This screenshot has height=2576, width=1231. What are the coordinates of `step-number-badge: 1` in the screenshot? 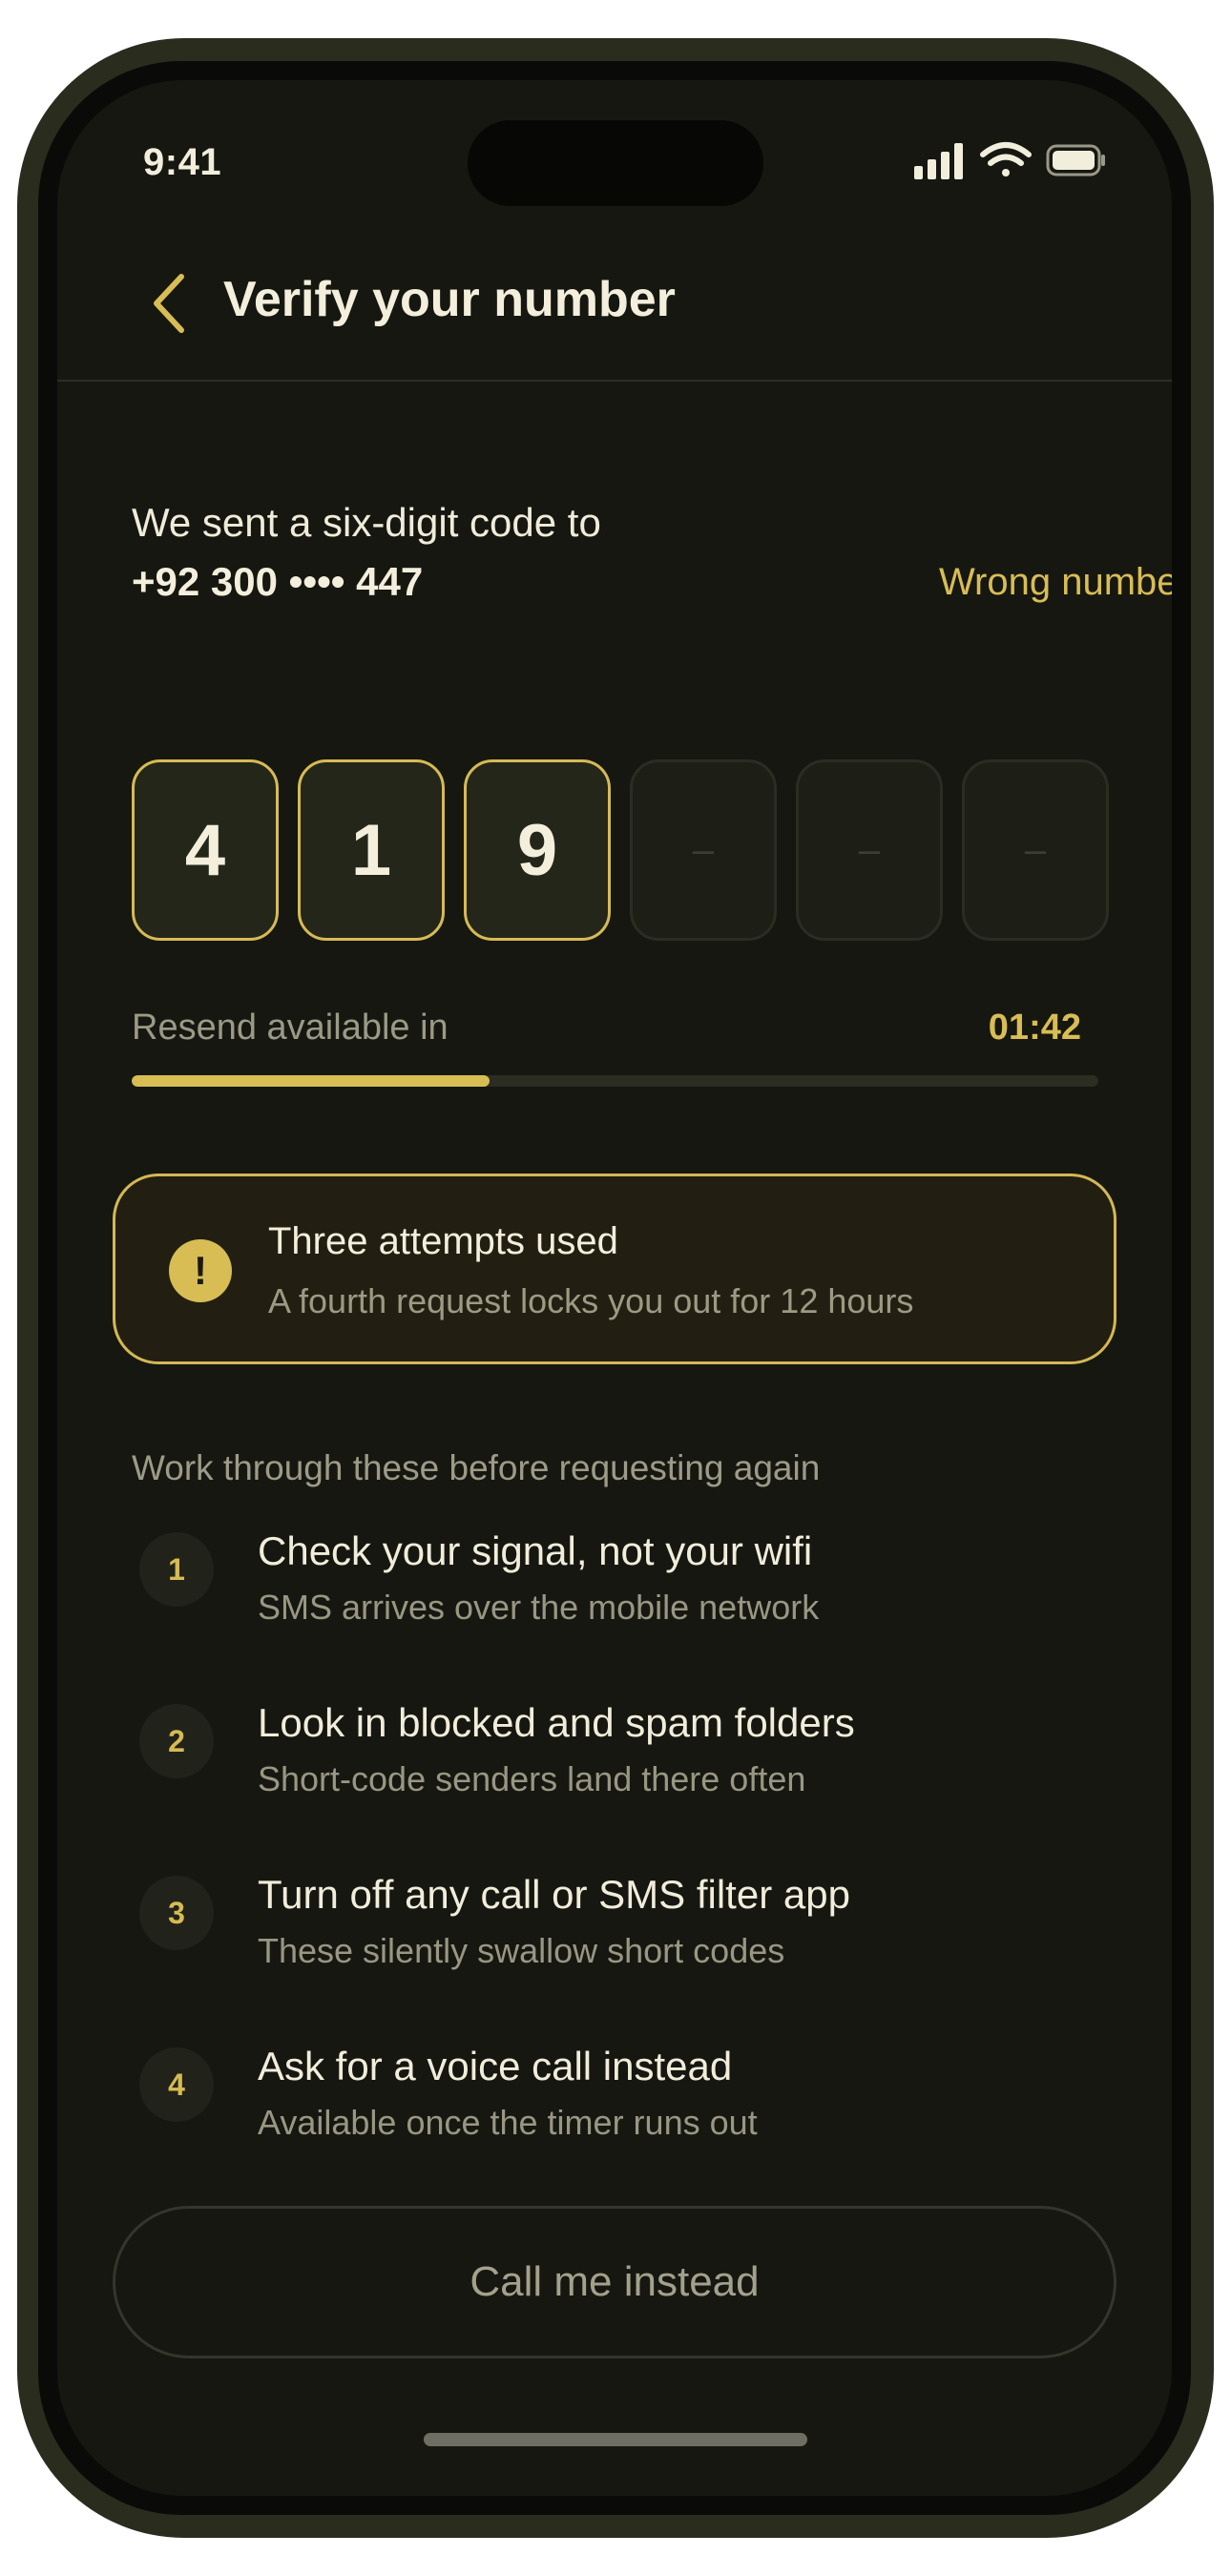 It's located at (176, 1569).